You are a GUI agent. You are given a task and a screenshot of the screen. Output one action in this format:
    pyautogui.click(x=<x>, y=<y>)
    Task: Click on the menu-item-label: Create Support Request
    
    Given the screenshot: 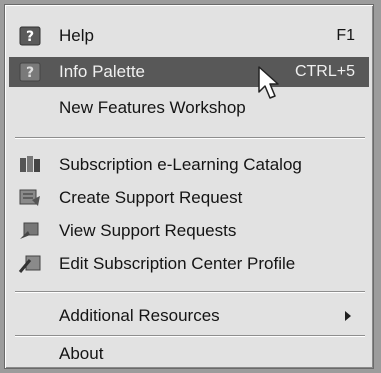 What is the action you would take?
    pyautogui.click(x=151, y=197)
    